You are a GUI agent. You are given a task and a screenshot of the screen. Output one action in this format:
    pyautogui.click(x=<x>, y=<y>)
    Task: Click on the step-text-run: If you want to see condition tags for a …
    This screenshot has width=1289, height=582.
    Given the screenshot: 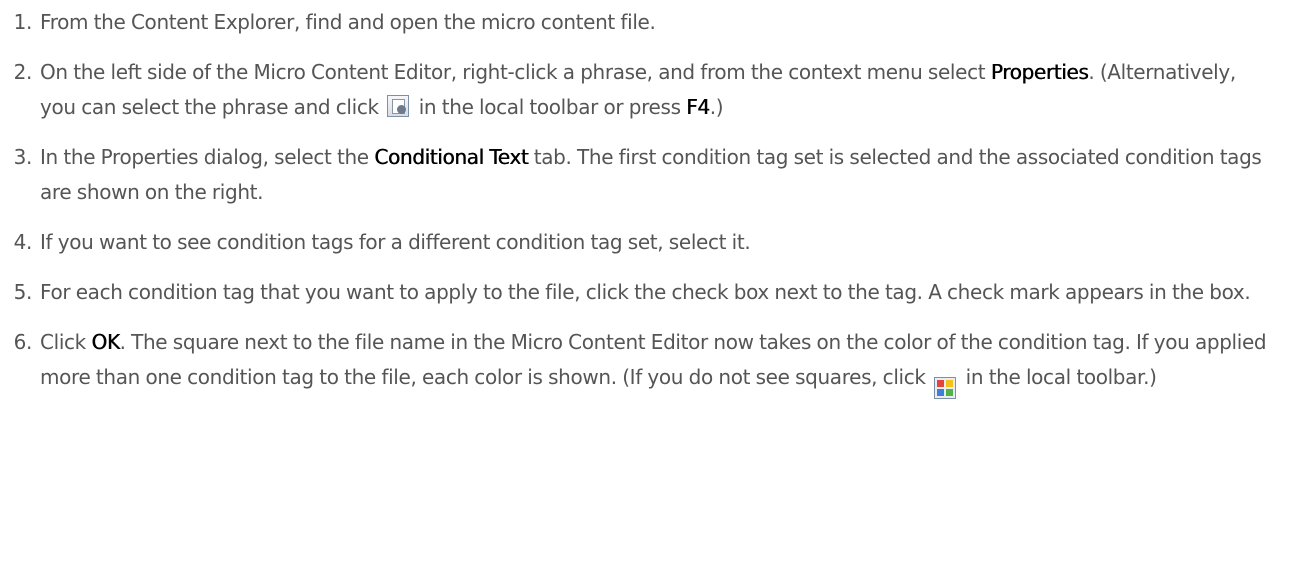 What is the action you would take?
    pyautogui.click(x=395, y=242)
    